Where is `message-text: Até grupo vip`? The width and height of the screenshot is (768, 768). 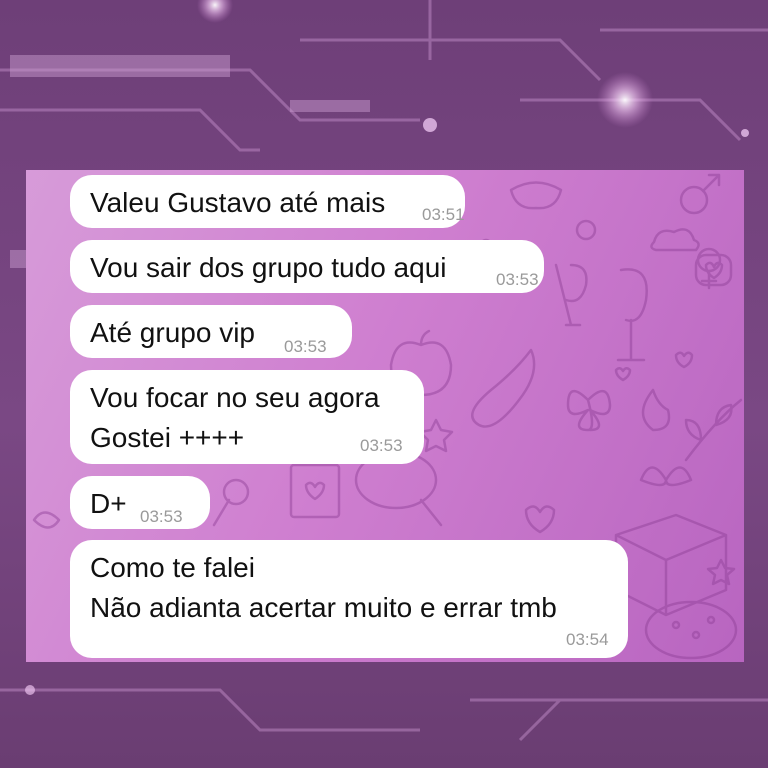
message-text: Até grupo vip is located at coordinates (172, 332).